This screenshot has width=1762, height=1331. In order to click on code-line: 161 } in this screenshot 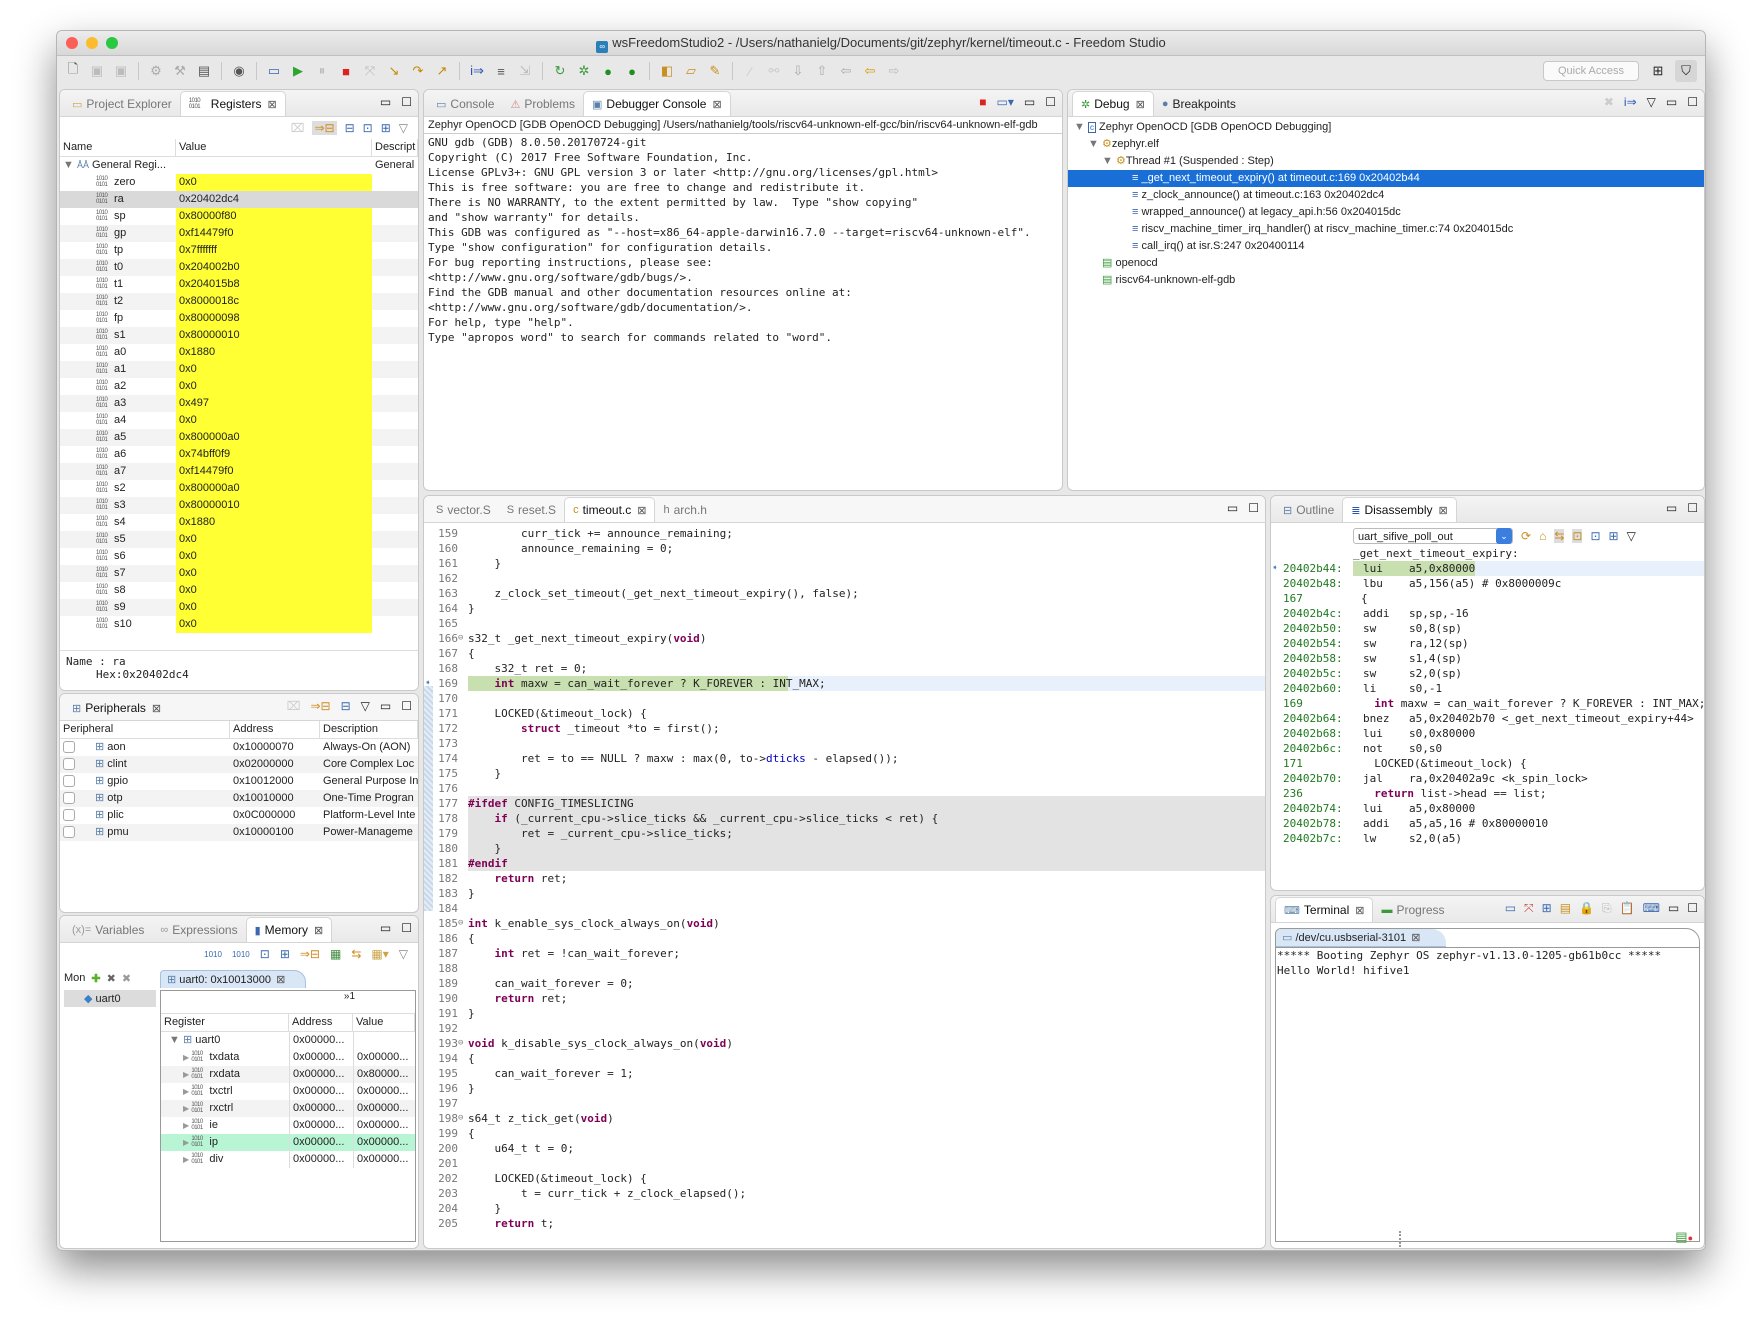, I will do `click(844, 563)`.